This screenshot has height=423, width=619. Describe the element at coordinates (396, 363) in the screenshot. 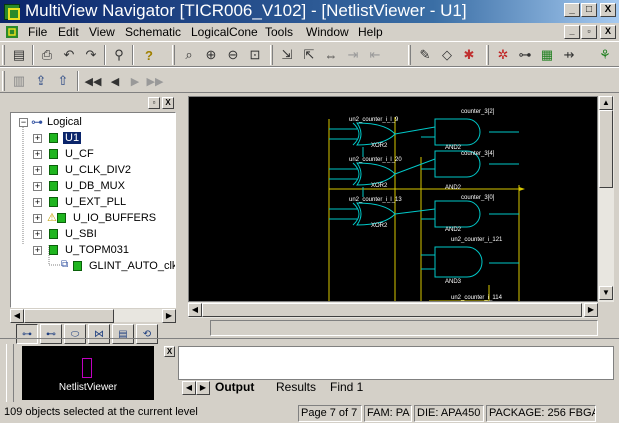

I see `output-area` at that location.